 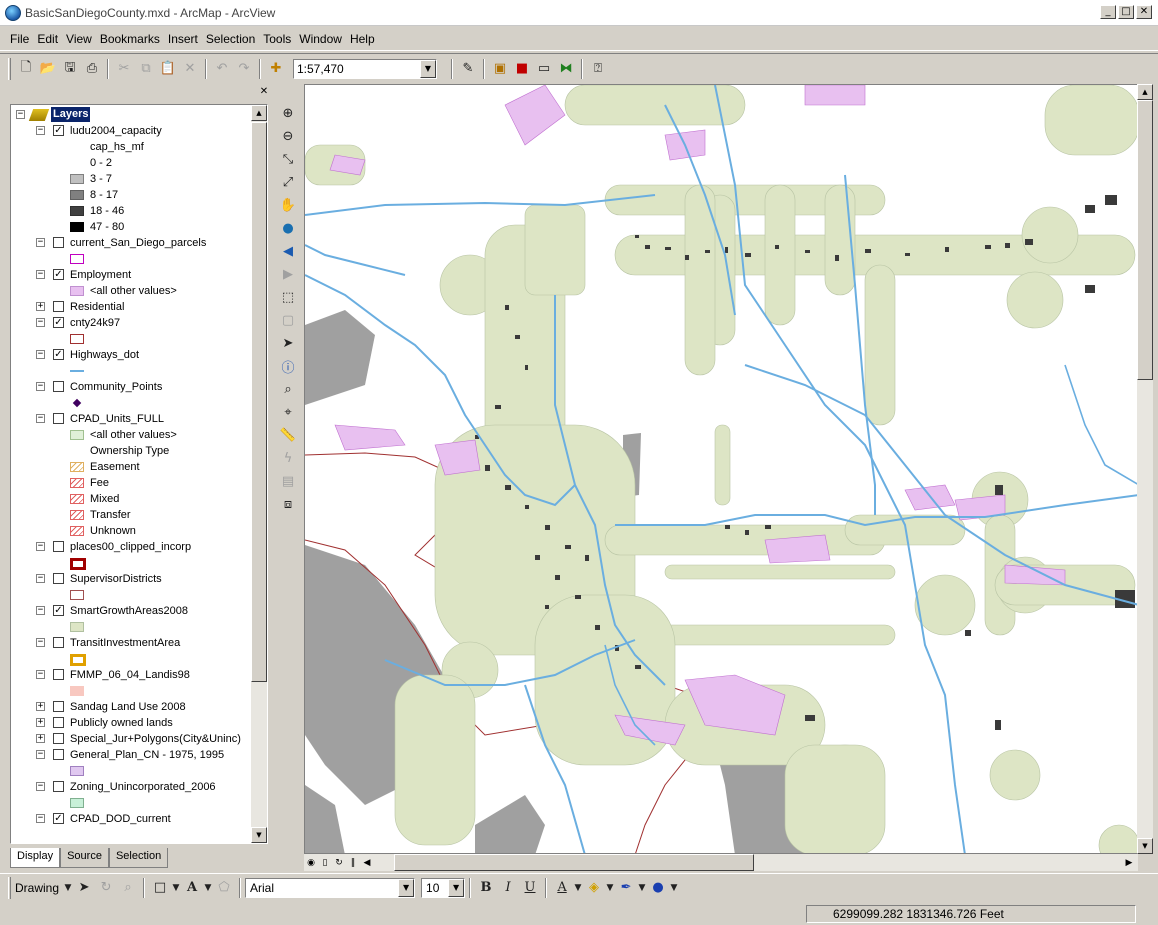 I want to click on menu-view: View, so click(x=79, y=39).